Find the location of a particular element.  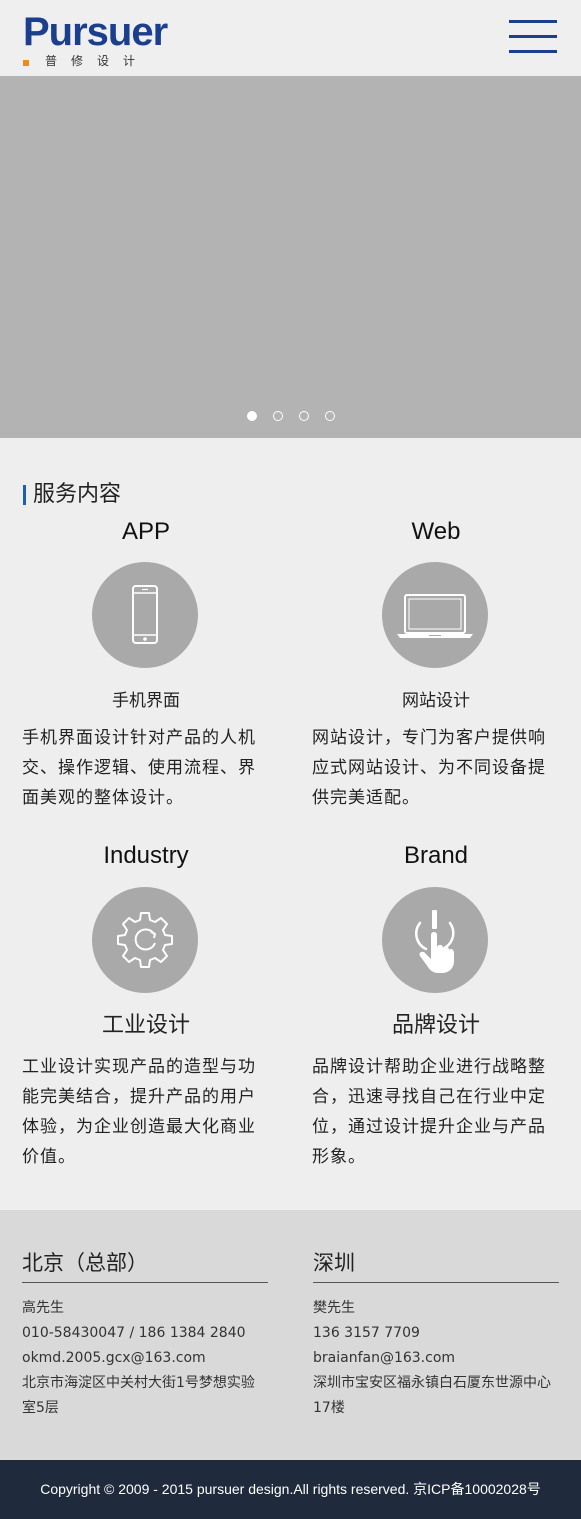

header: Pursuer 普修设计 is located at coordinates (290, 38).